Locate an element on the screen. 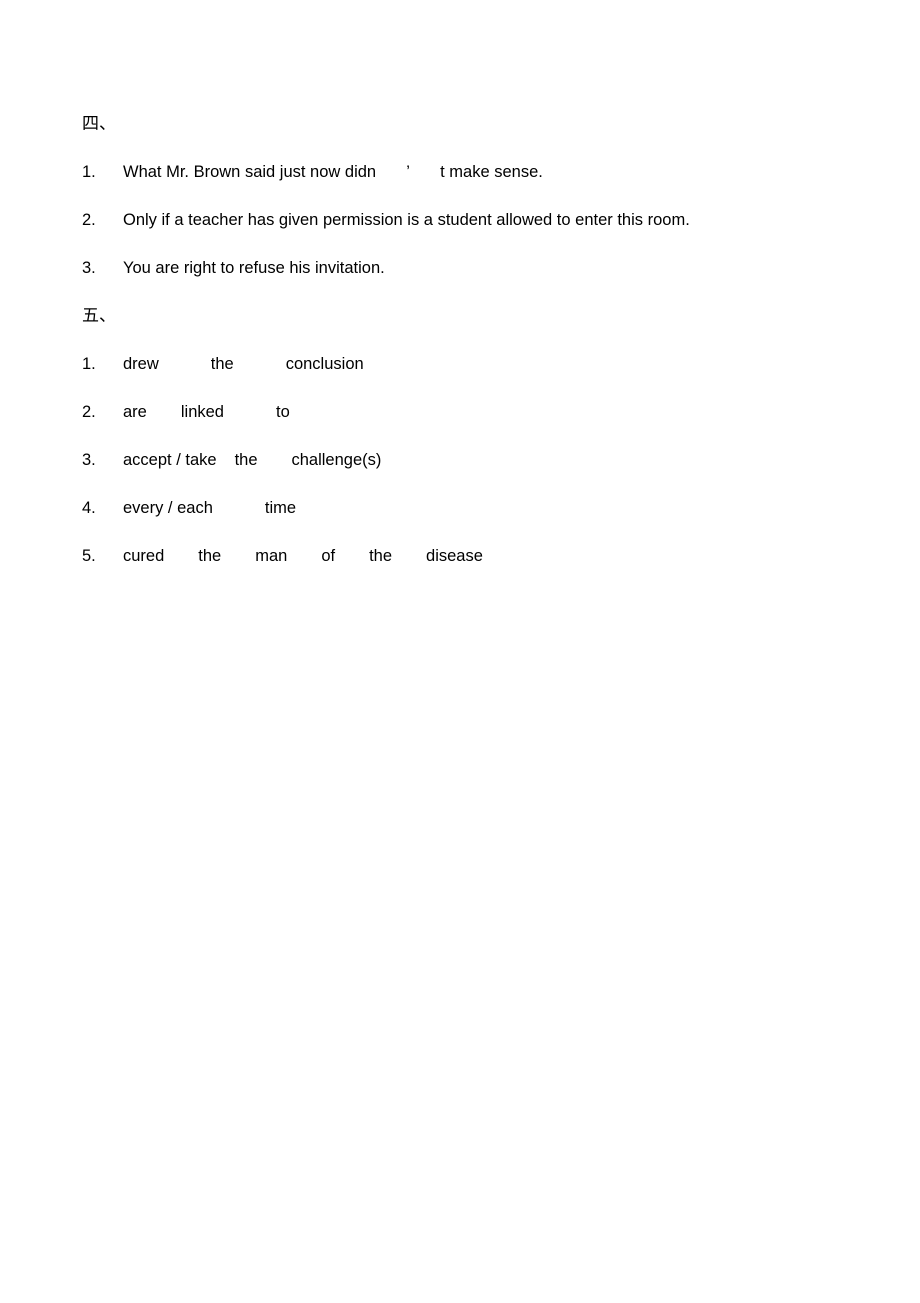 This screenshot has height=1303, width=920. answer-text: You are right to refuse his invitation. is located at coordinates (254, 268).